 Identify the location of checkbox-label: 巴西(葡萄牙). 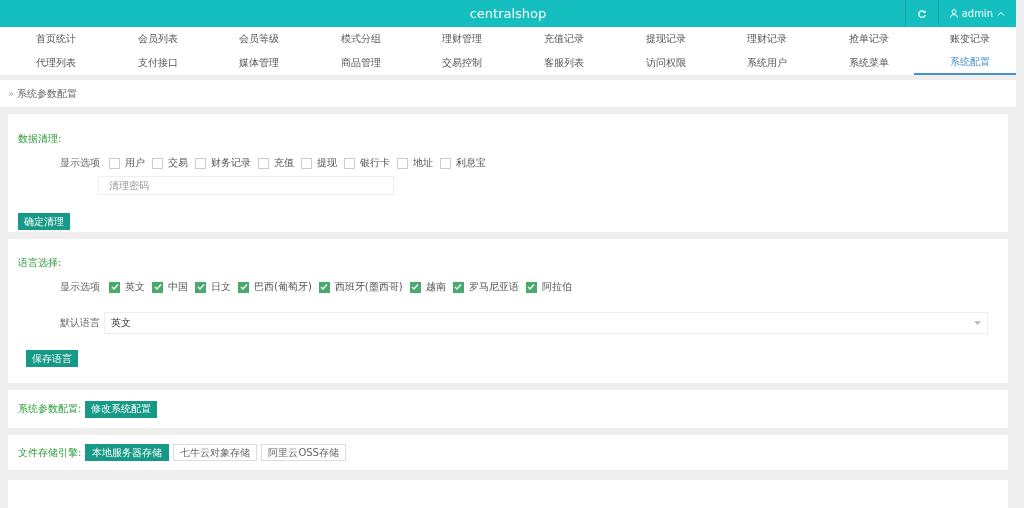
(283, 287).